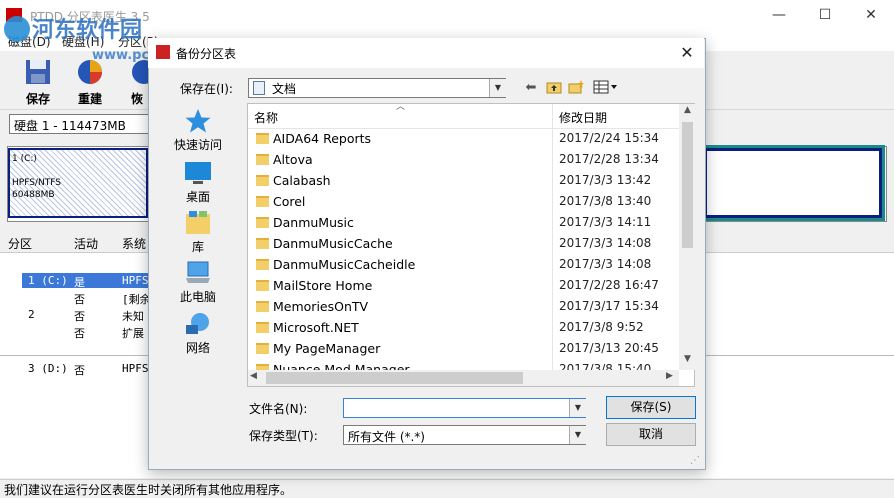 This screenshot has height=498, width=894. Describe the element at coordinates (401, 107) in the screenshot. I see `sort-up-icon: ︿` at that location.